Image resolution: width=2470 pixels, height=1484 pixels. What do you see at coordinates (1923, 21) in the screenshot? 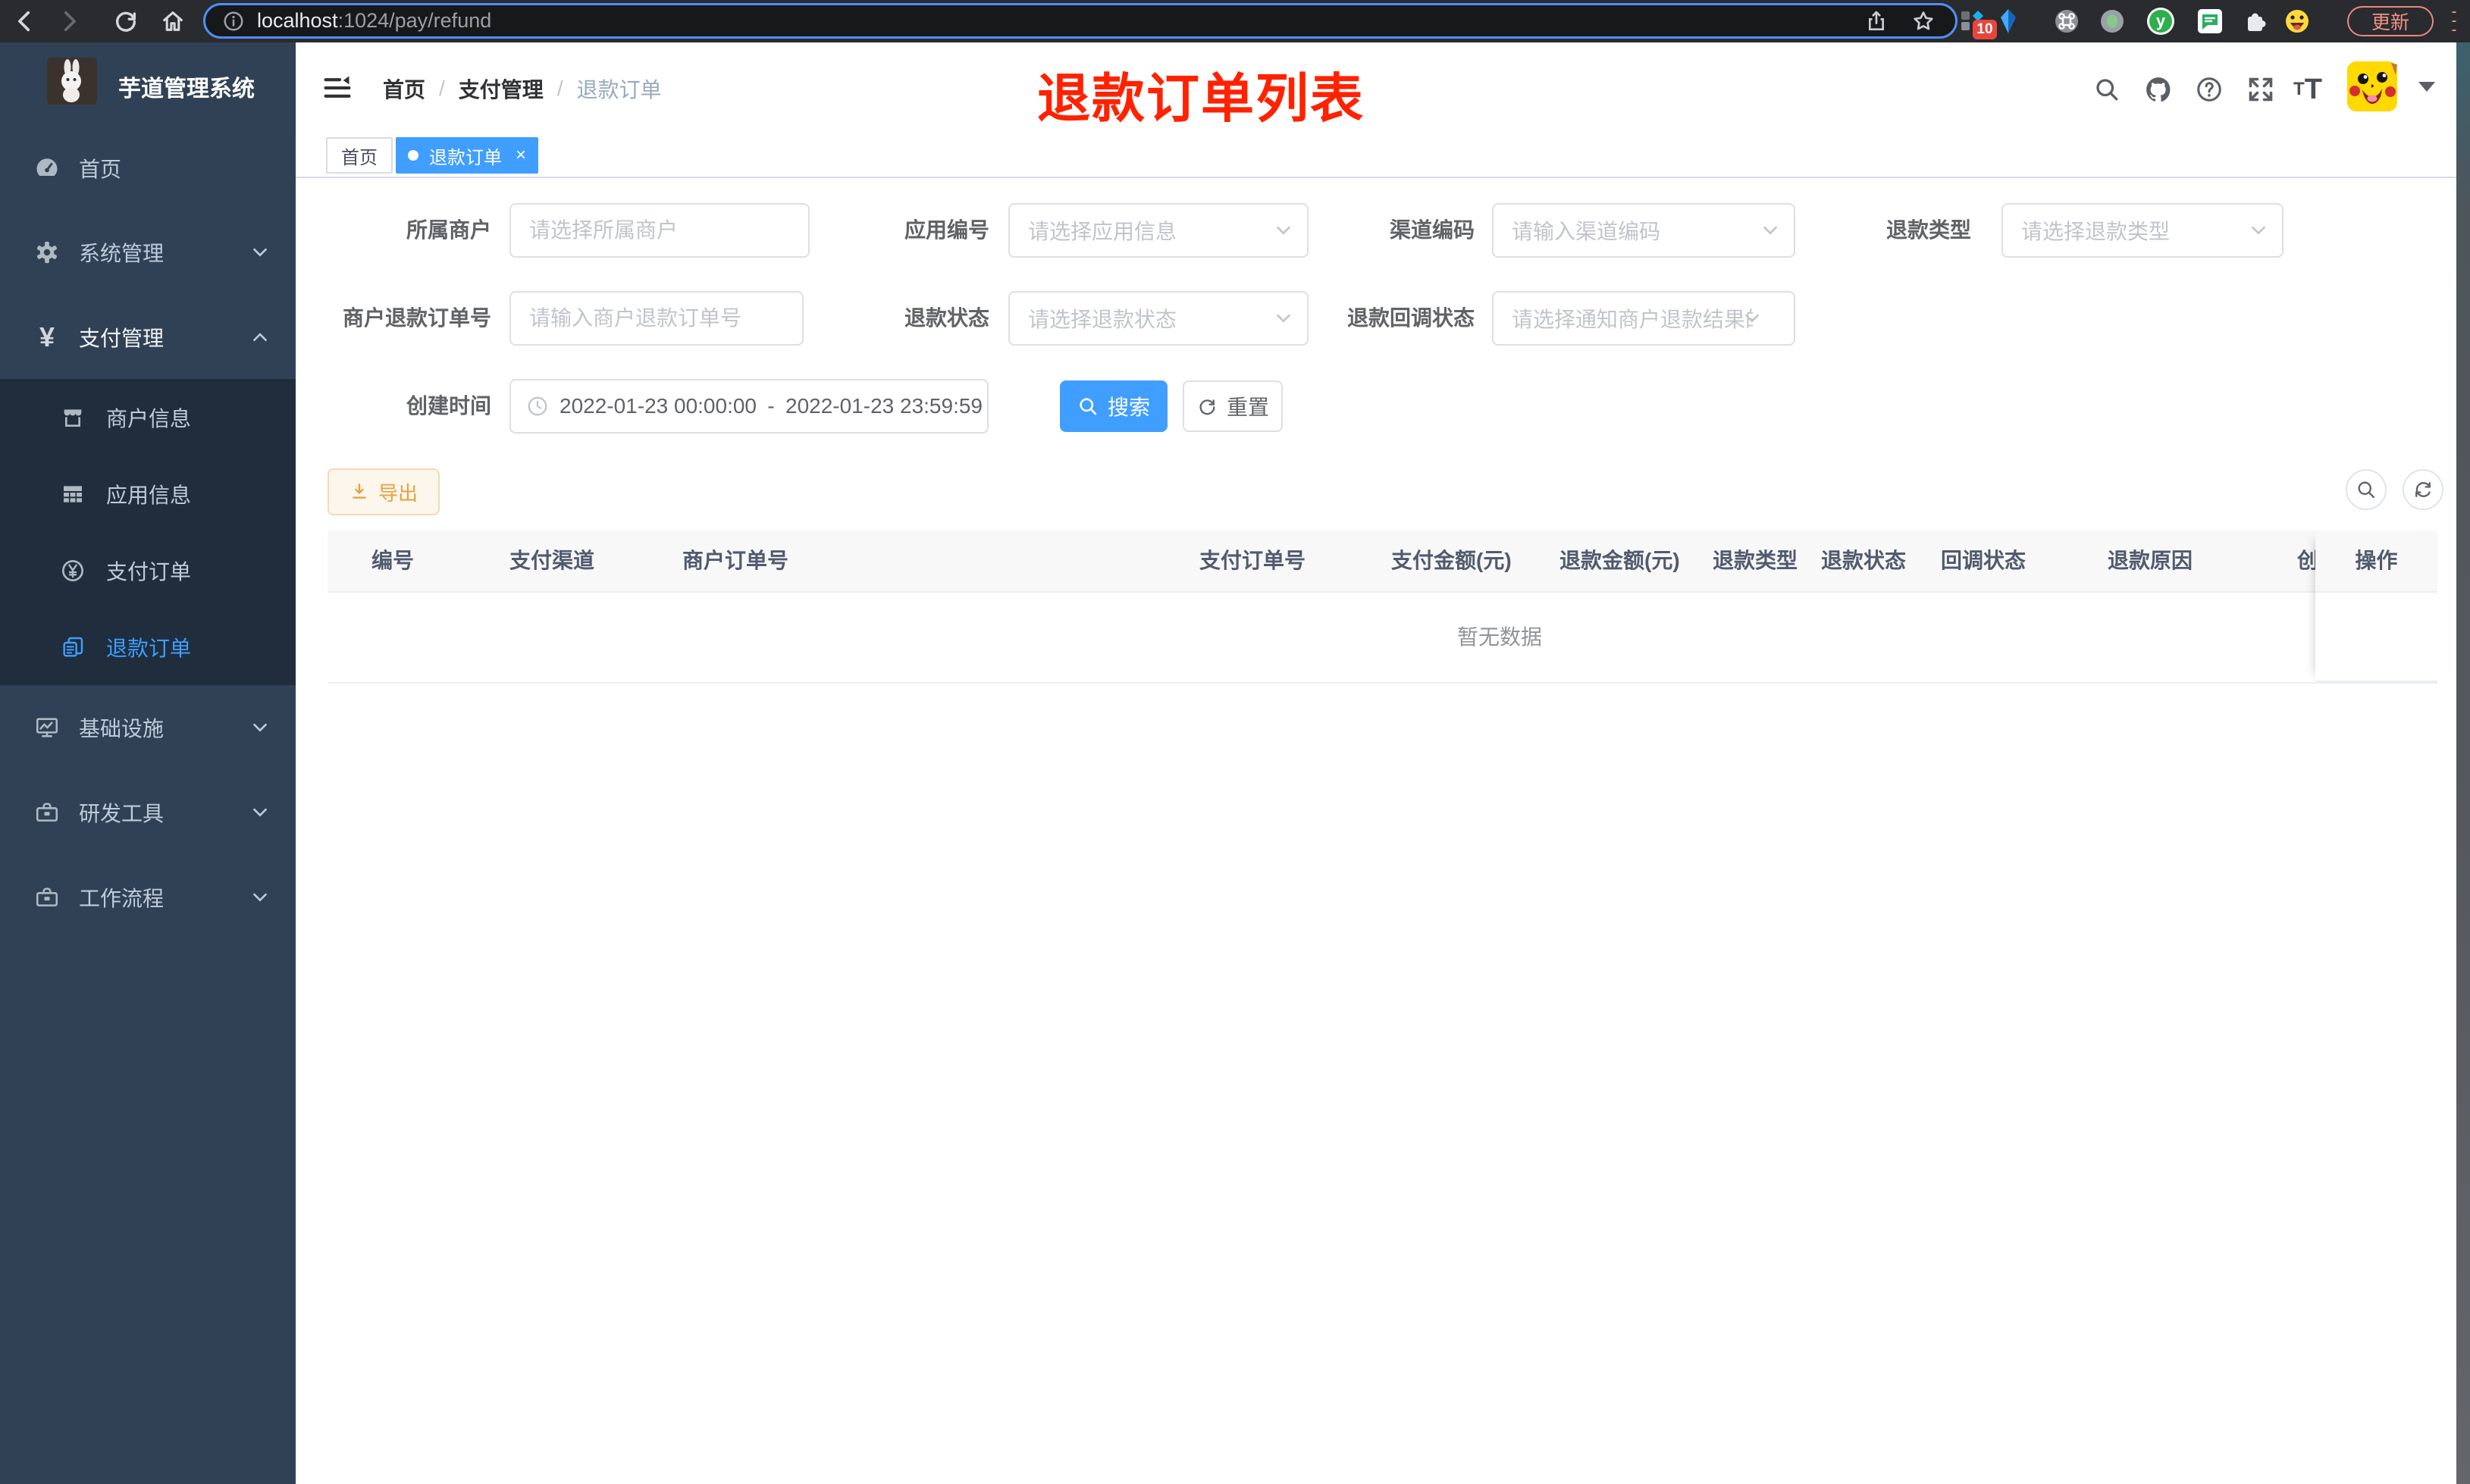
I see `bookmark-star-icon` at bounding box center [1923, 21].